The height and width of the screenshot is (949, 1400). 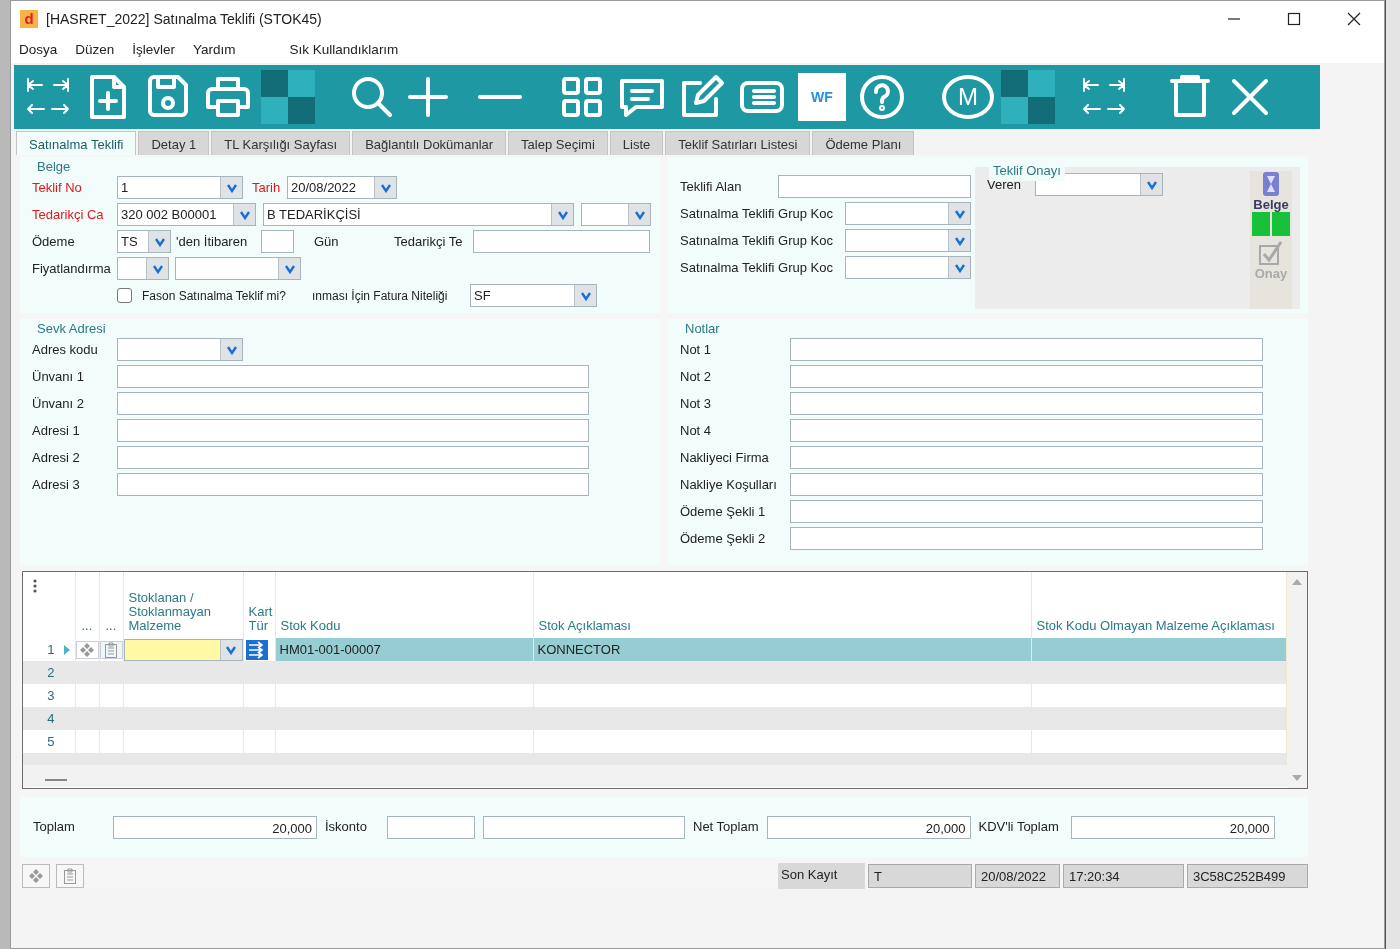 What do you see at coordinates (757, 213) in the screenshot?
I see `field-label: Satınalma Teklifi Grup Koc` at bounding box center [757, 213].